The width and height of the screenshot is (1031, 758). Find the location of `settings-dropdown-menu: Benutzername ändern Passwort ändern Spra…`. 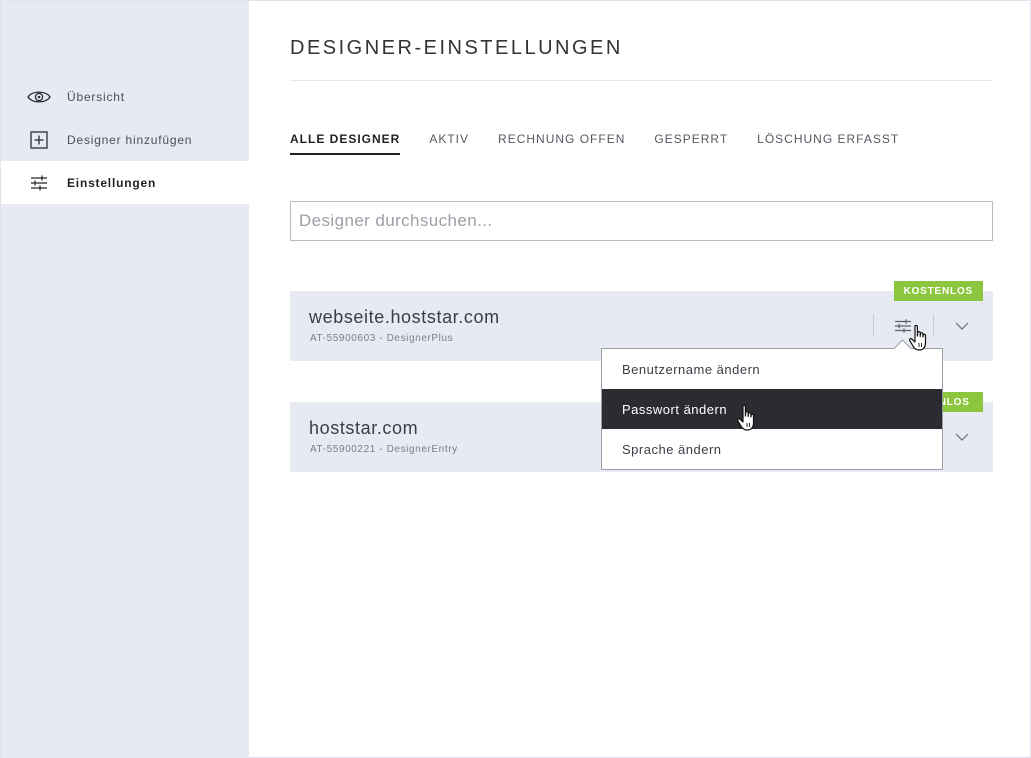

settings-dropdown-menu: Benutzername ändern Passwort ändern Spra… is located at coordinates (772, 409).